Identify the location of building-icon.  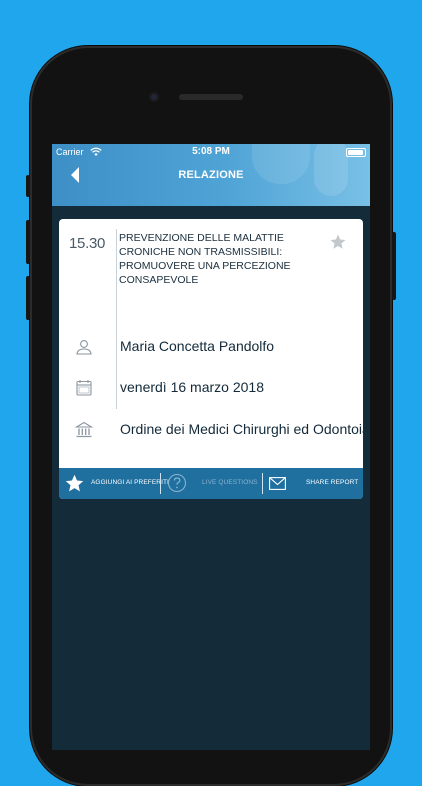
(84, 429).